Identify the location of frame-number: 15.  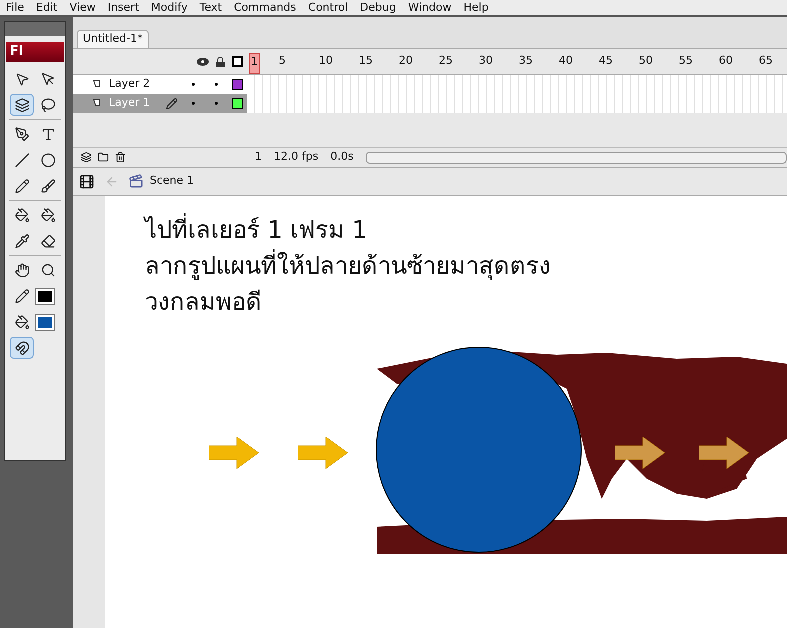
(366, 61).